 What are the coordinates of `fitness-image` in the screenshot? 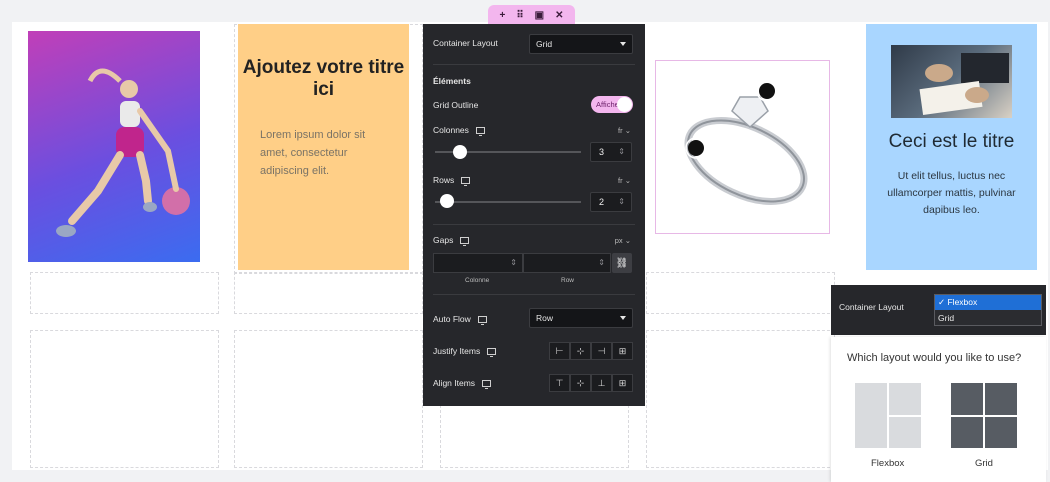 It's located at (114, 146).